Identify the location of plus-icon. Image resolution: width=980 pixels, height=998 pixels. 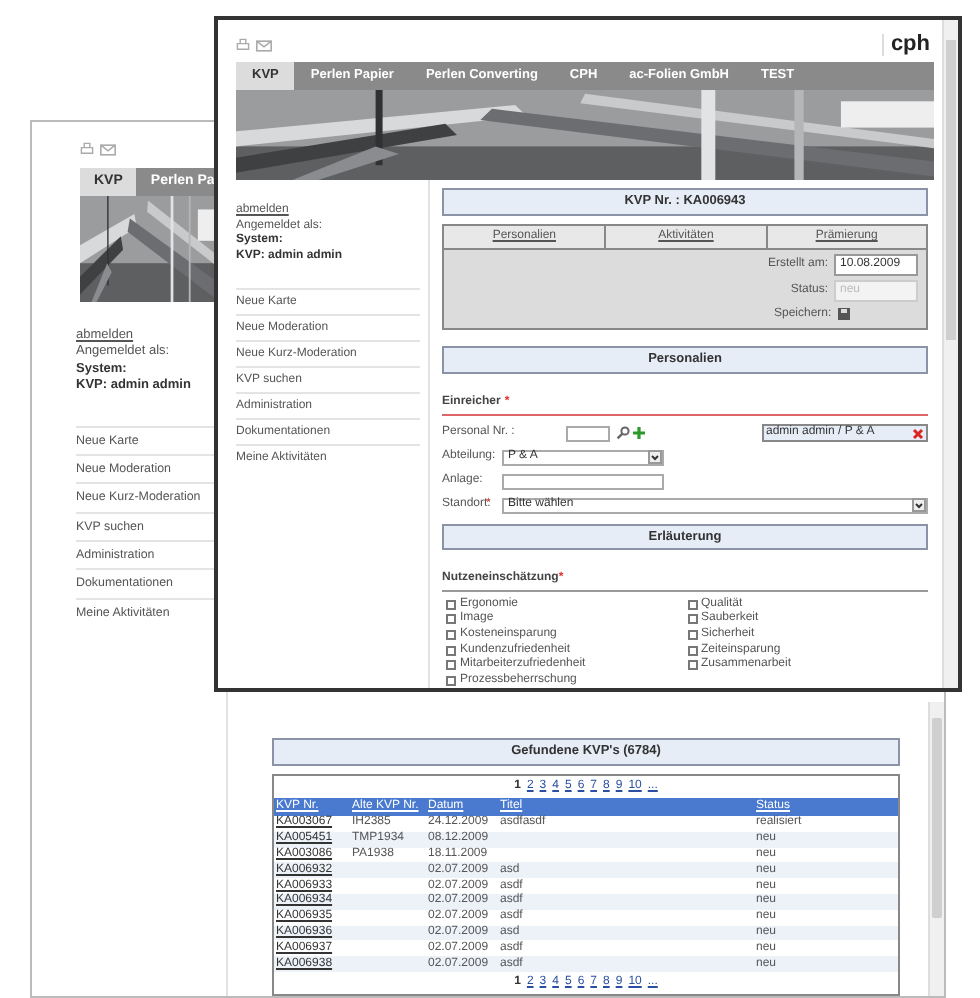
(639, 433).